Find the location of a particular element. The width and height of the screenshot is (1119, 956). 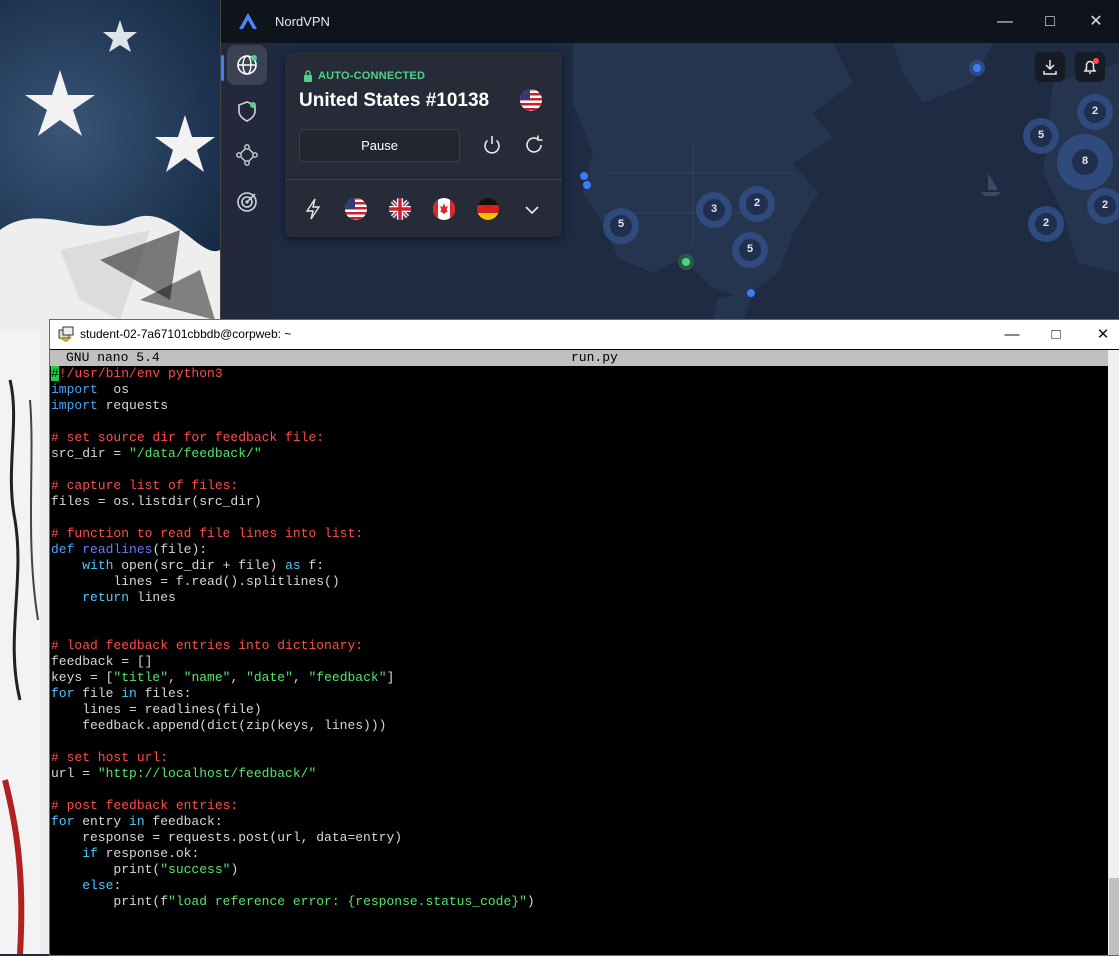

map-cluster: 8 is located at coordinates (1085, 161).